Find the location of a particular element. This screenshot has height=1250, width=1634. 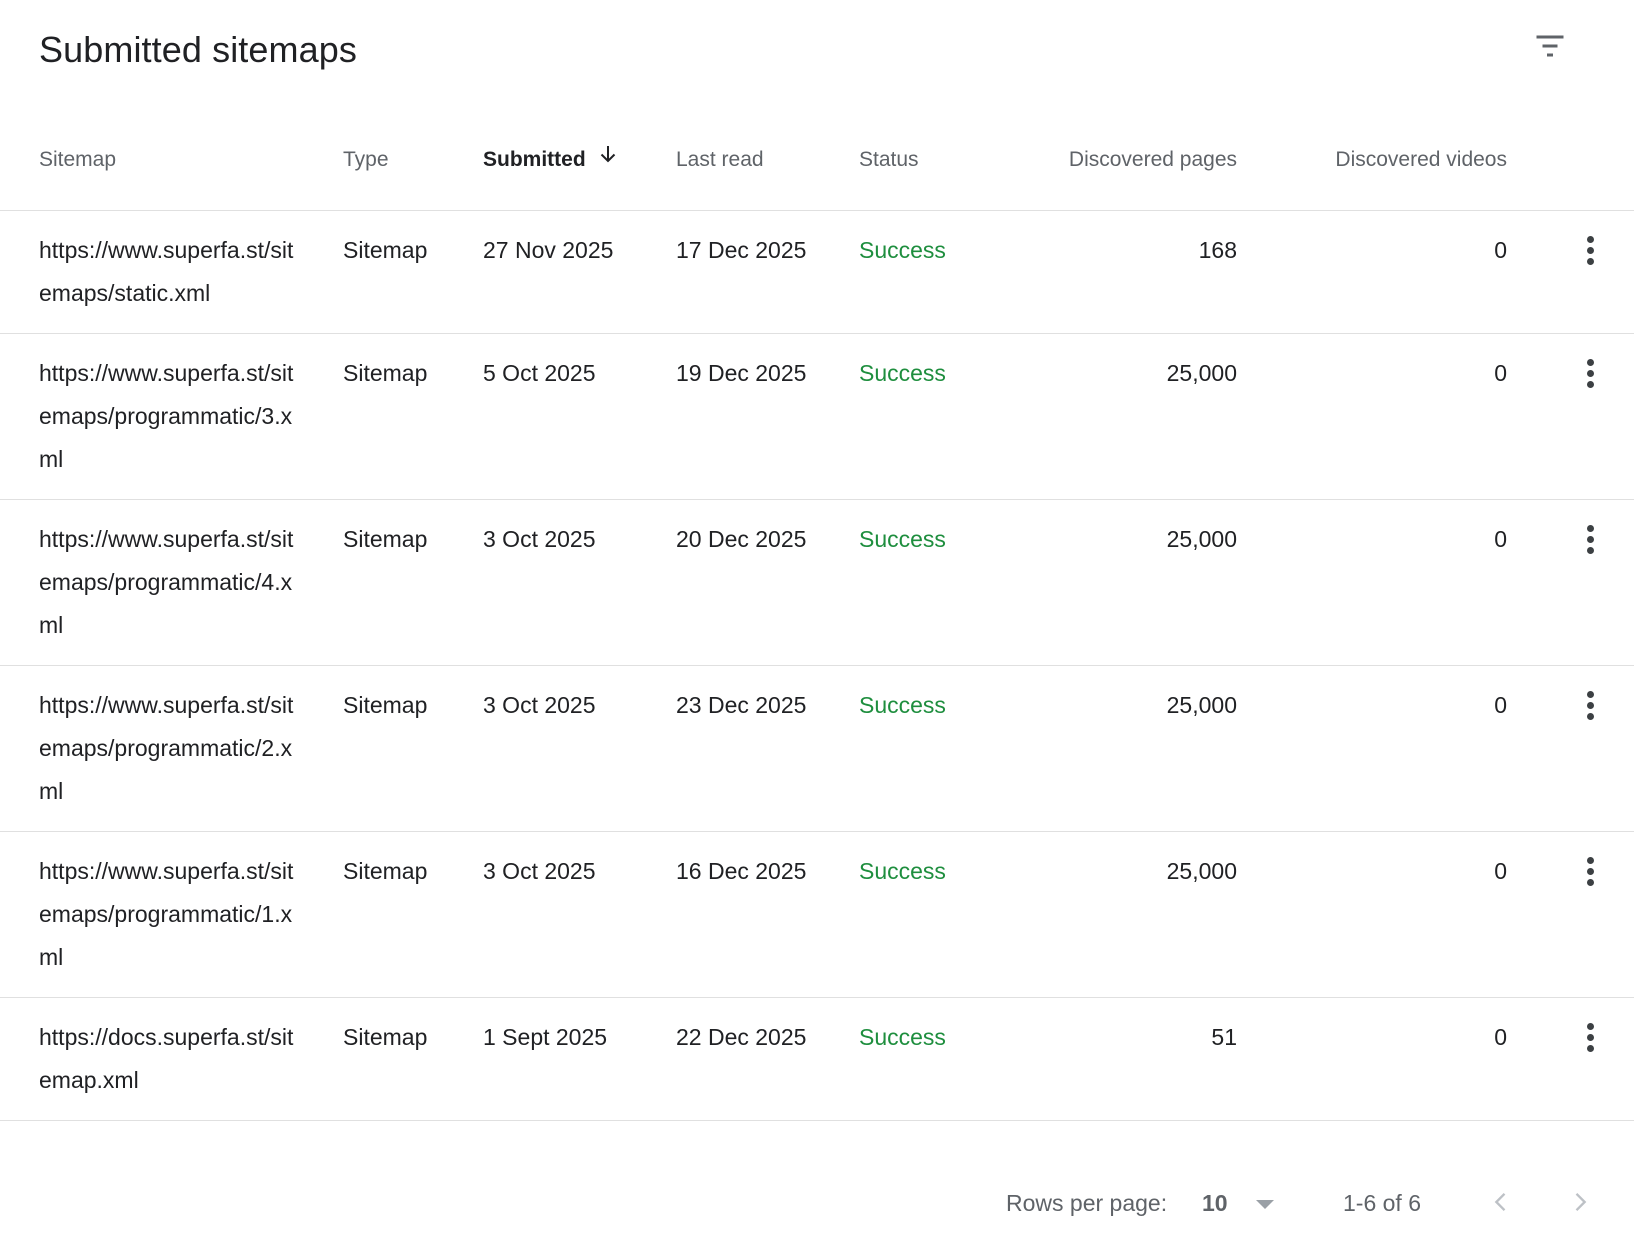

discovered-pages-count: 51 is located at coordinates (1113, 1059).